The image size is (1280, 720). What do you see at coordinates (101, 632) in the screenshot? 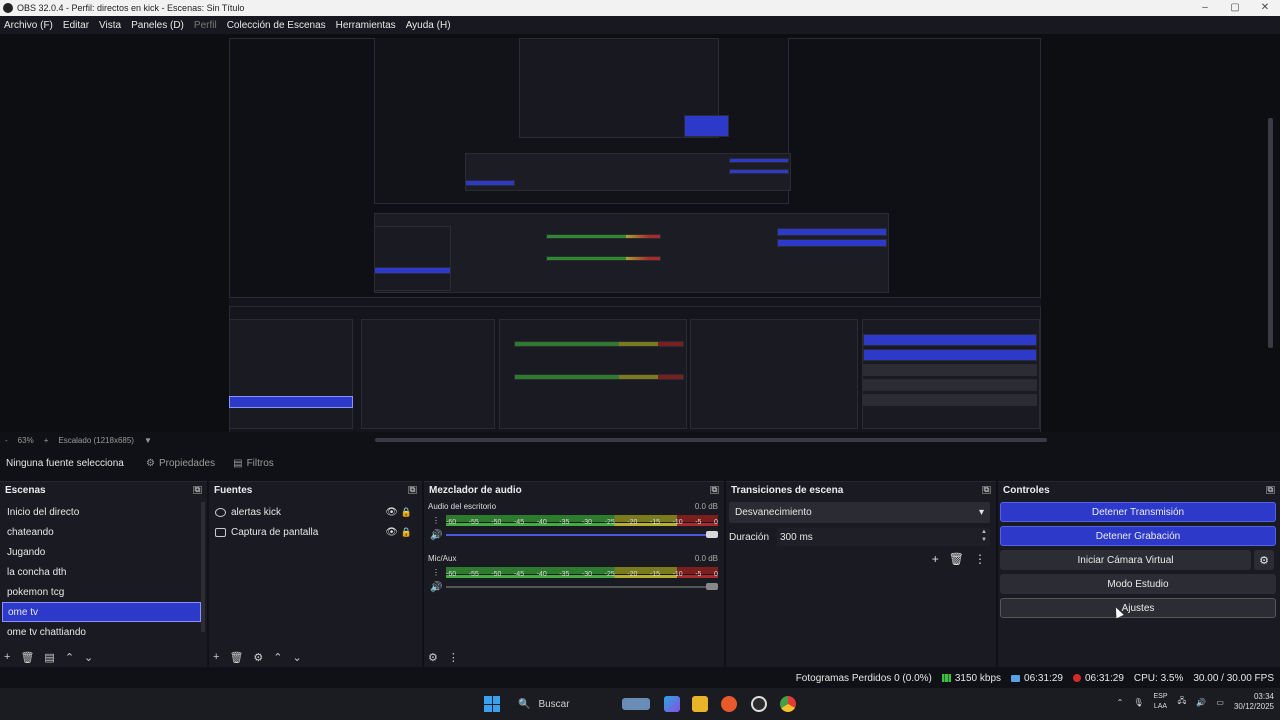
I see `scene-item: ome tv chattiando` at bounding box center [101, 632].